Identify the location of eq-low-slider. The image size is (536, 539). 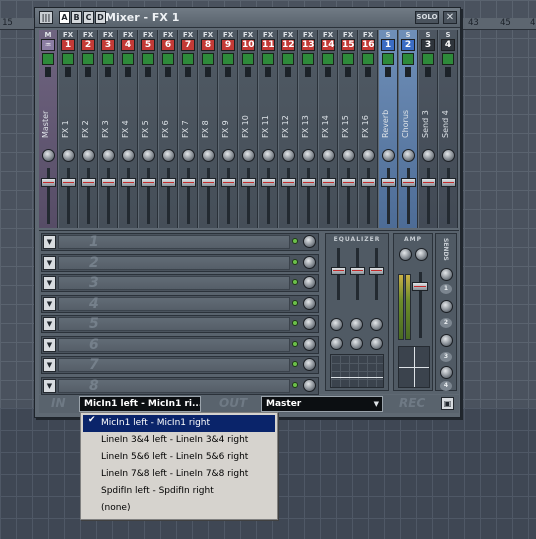
(338, 271).